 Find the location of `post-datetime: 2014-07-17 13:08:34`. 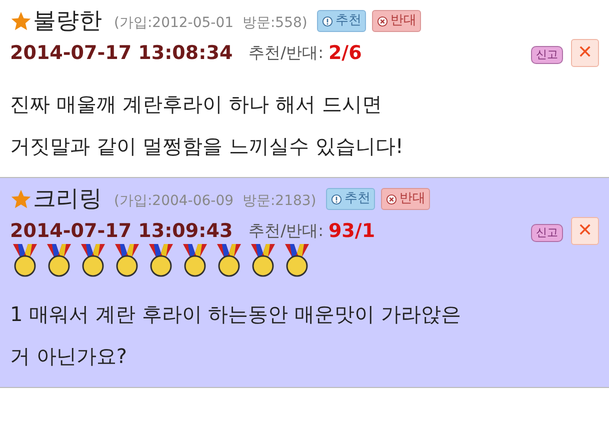

post-datetime: 2014-07-17 13:08:34 is located at coordinates (121, 53).